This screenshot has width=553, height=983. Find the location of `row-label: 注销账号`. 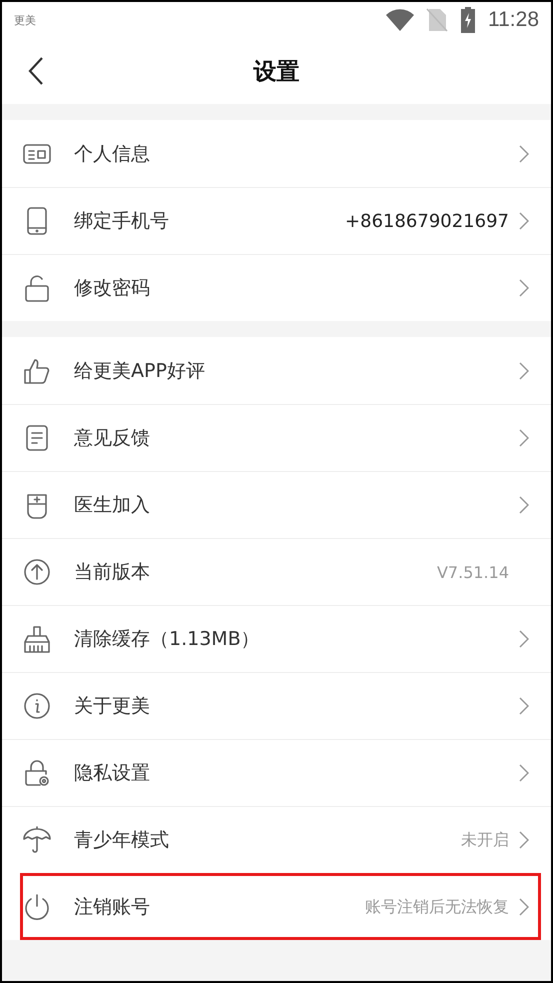

row-label: 注销账号 is located at coordinates (112, 907).